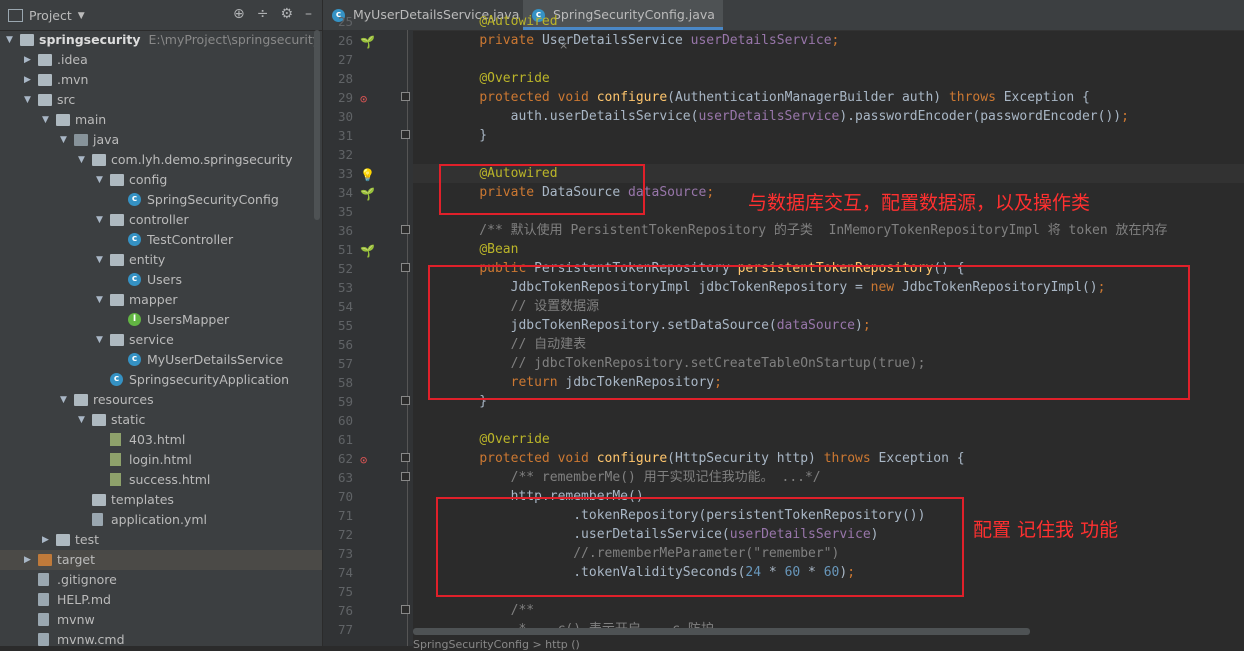  What do you see at coordinates (317, 125) in the screenshot?
I see `project-scrollbar` at bounding box center [317, 125].